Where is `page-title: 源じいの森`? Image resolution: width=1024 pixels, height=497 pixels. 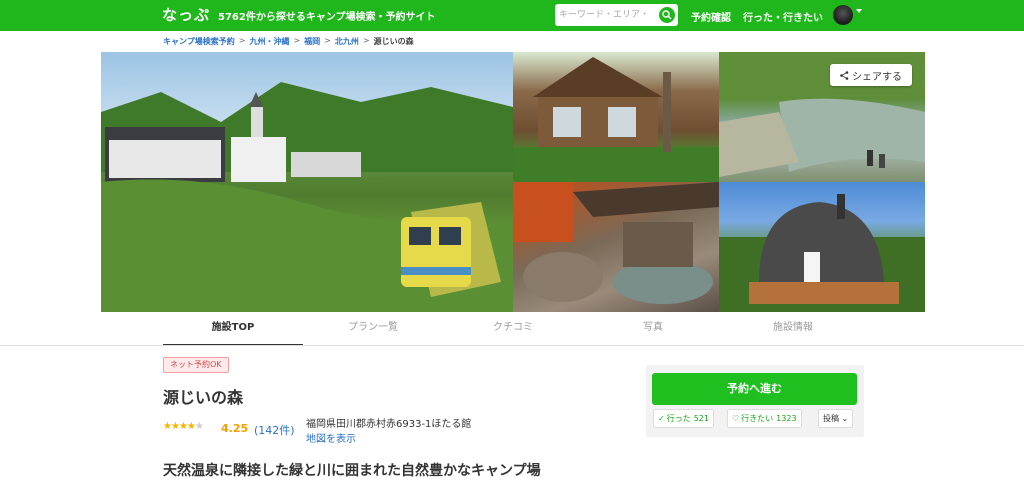 page-title: 源じいの森 is located at coordinates (203, 397).